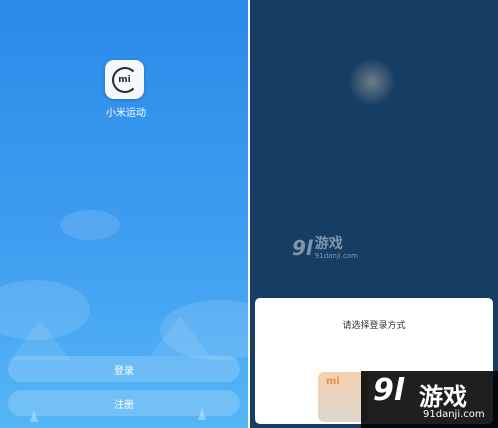 This screenshot has width=498, height=428. Describe the element at coordinates (302, 248) in the screenshot. I see `watermark-logo-mark: 9l` at that location.